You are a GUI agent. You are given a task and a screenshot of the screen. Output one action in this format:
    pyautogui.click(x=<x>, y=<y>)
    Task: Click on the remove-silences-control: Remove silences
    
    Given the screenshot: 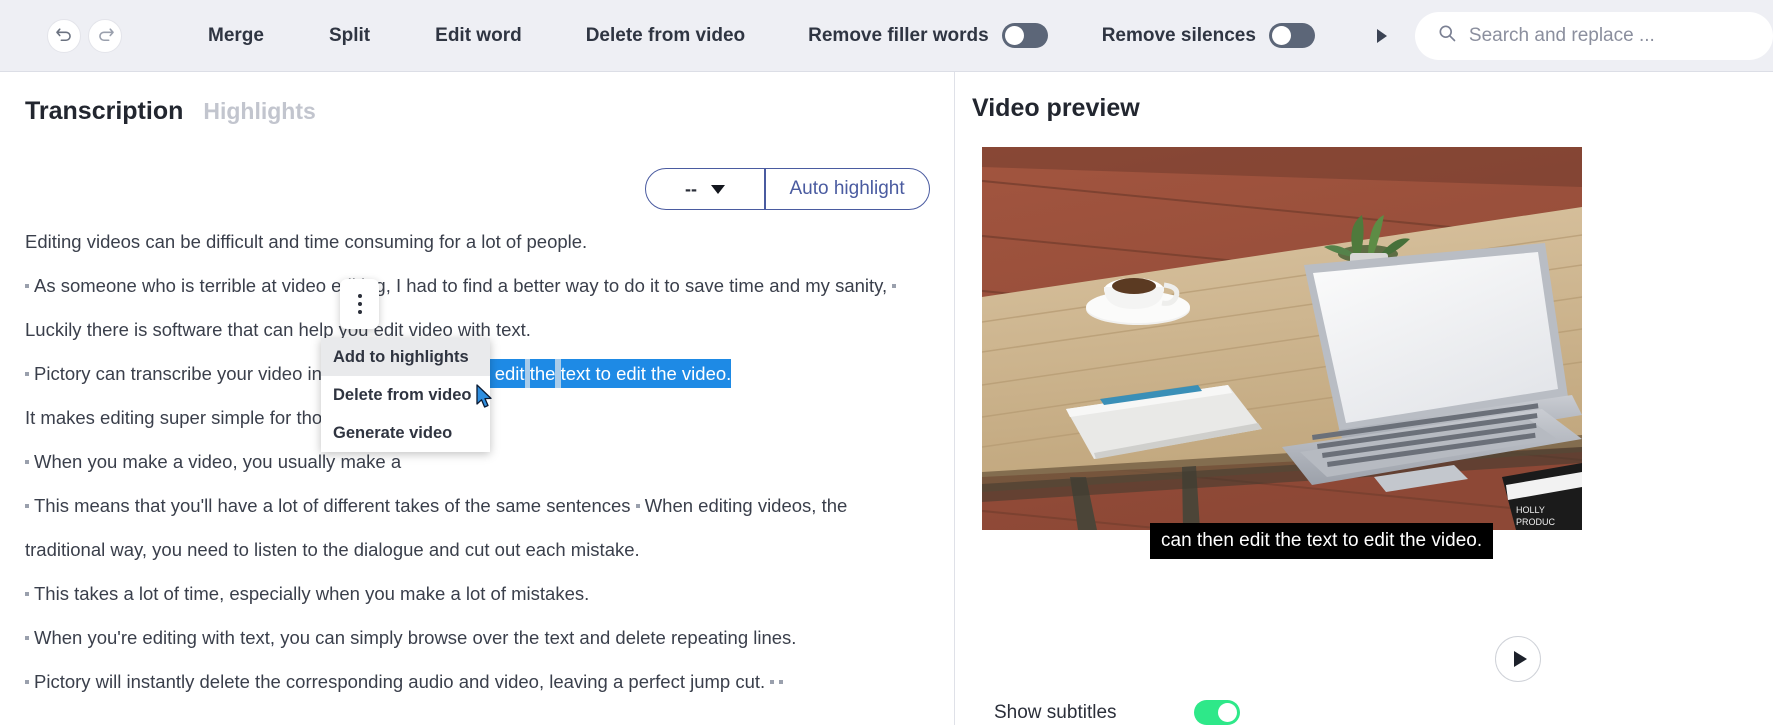 What is the action you would take?
    pyautogui.click(x=1208, y=35)
    